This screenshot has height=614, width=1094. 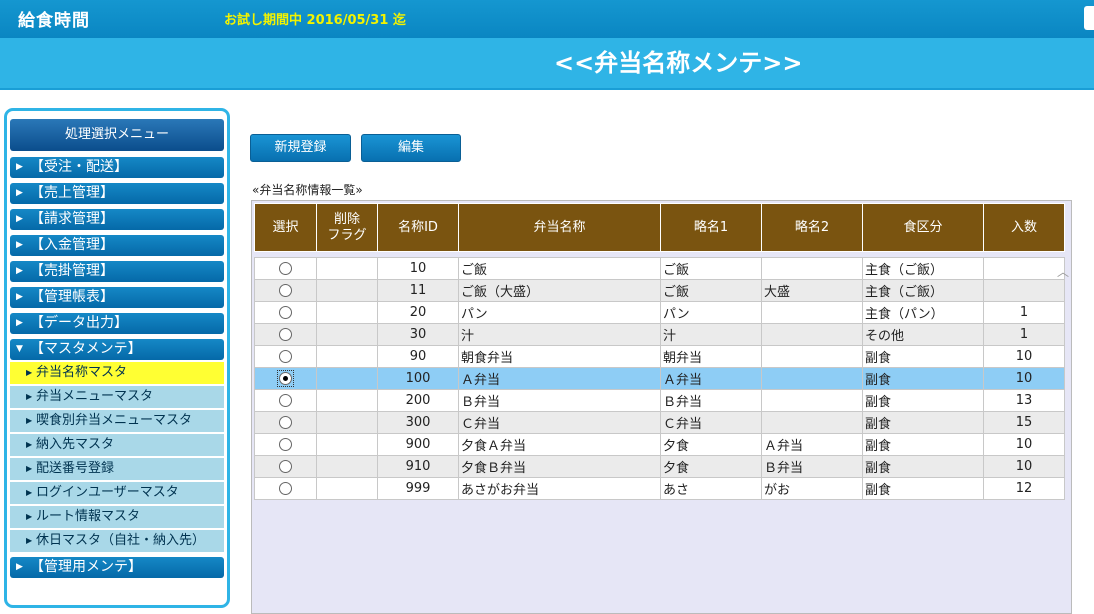 I want to click on triangle-down-icon: ▼, so click(x=19, y=349).